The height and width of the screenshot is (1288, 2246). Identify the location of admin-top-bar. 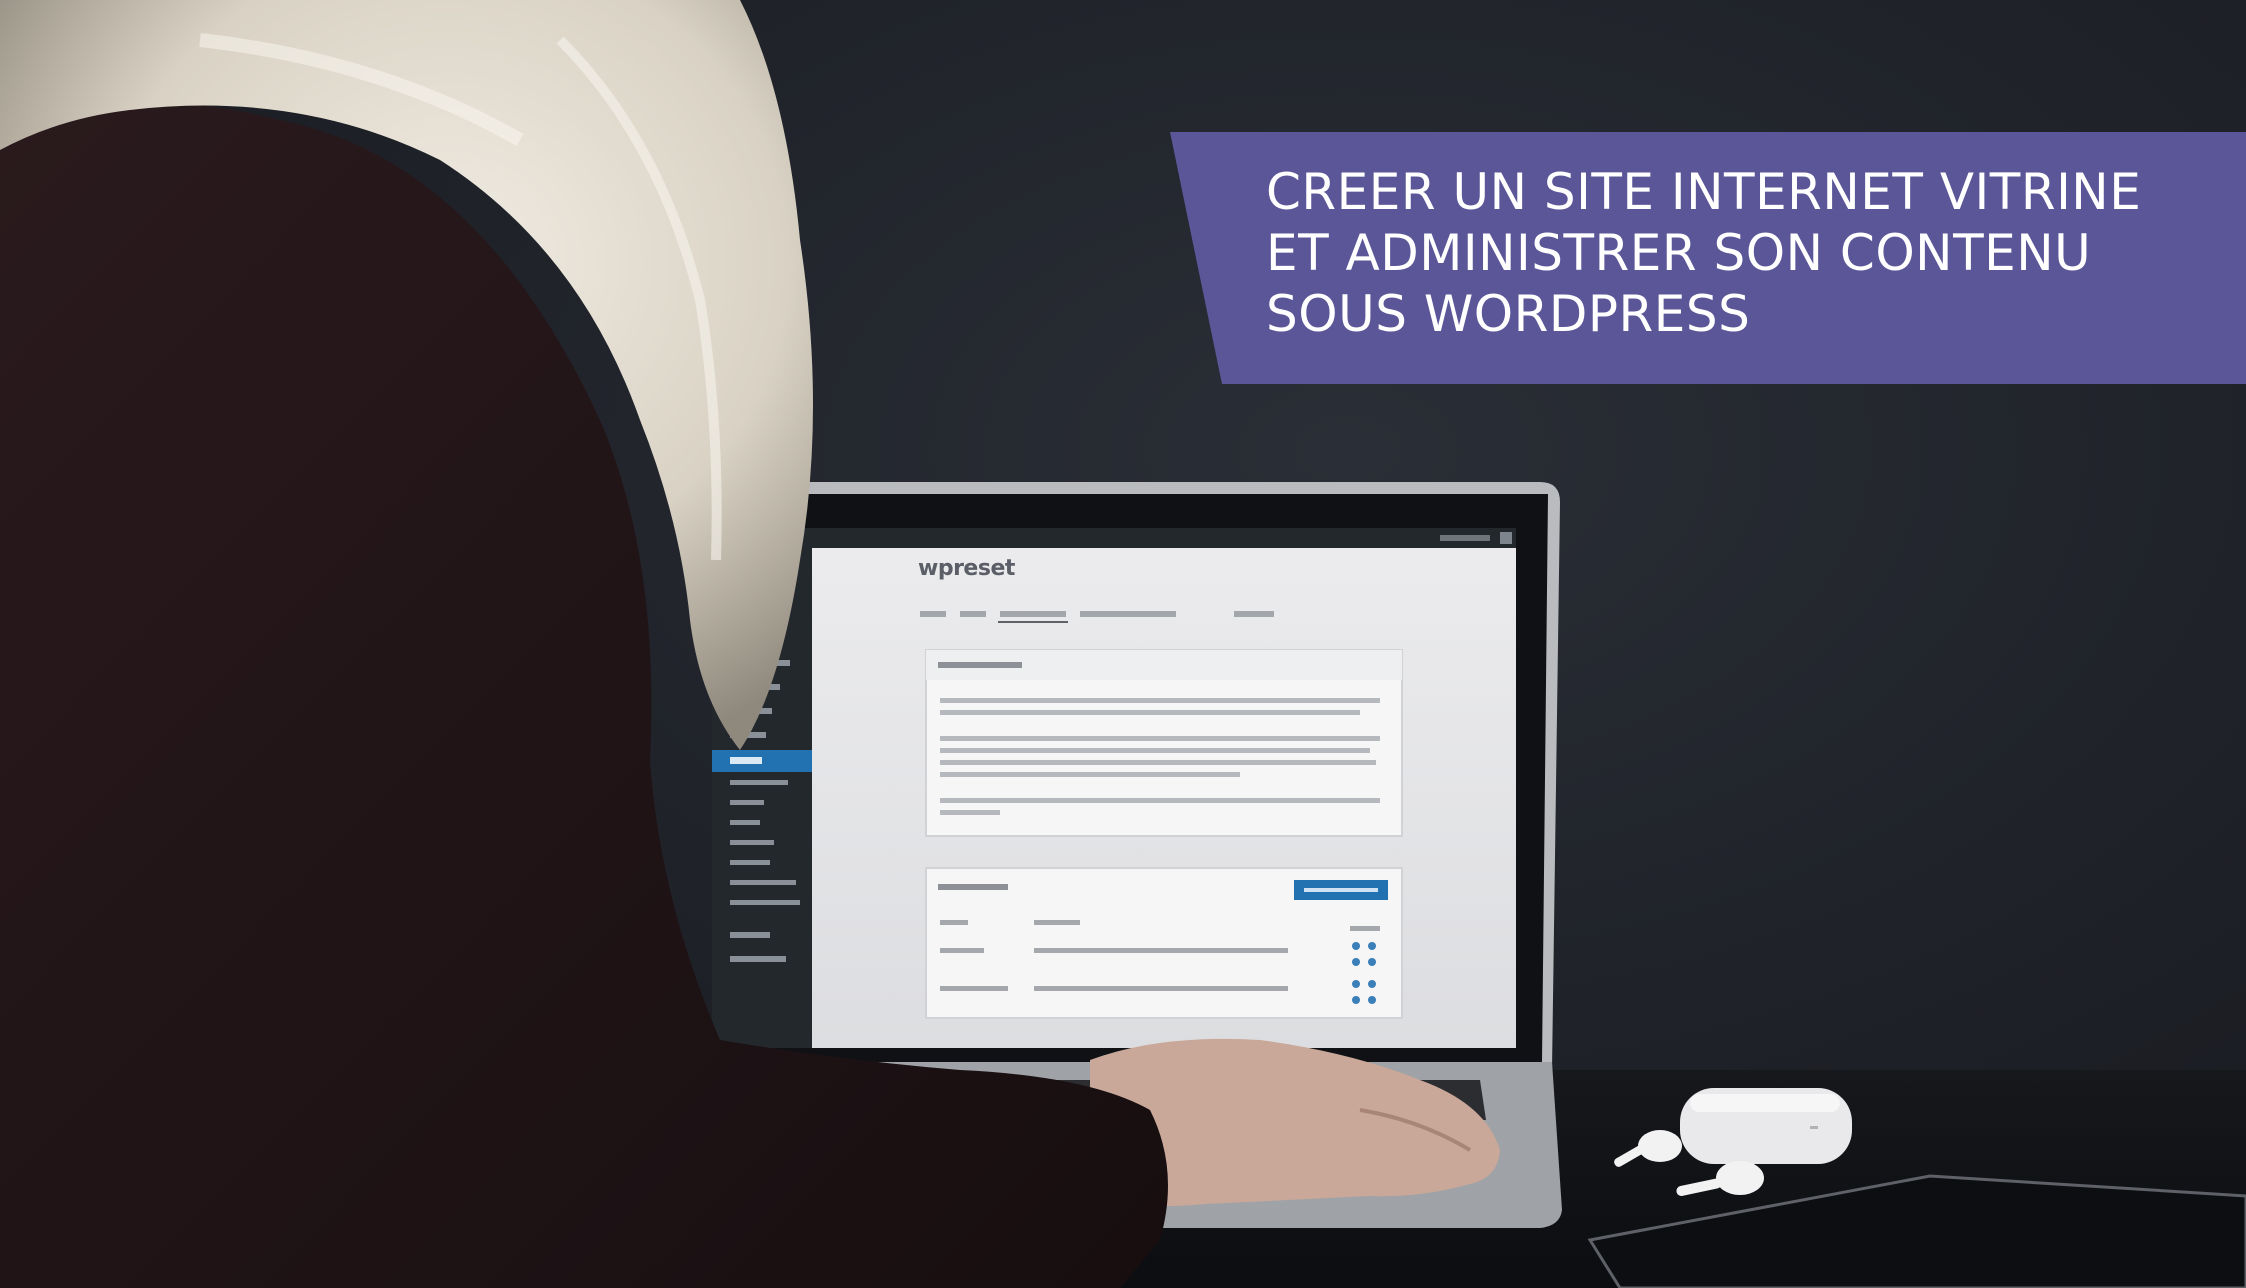
(1114, 538).